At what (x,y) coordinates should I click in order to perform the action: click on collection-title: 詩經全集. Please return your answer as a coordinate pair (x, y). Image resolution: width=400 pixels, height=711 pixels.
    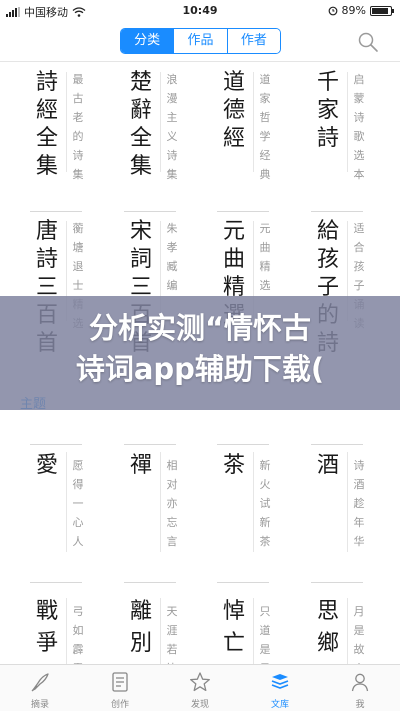
    Looking at the image, I should click on (46, 124).